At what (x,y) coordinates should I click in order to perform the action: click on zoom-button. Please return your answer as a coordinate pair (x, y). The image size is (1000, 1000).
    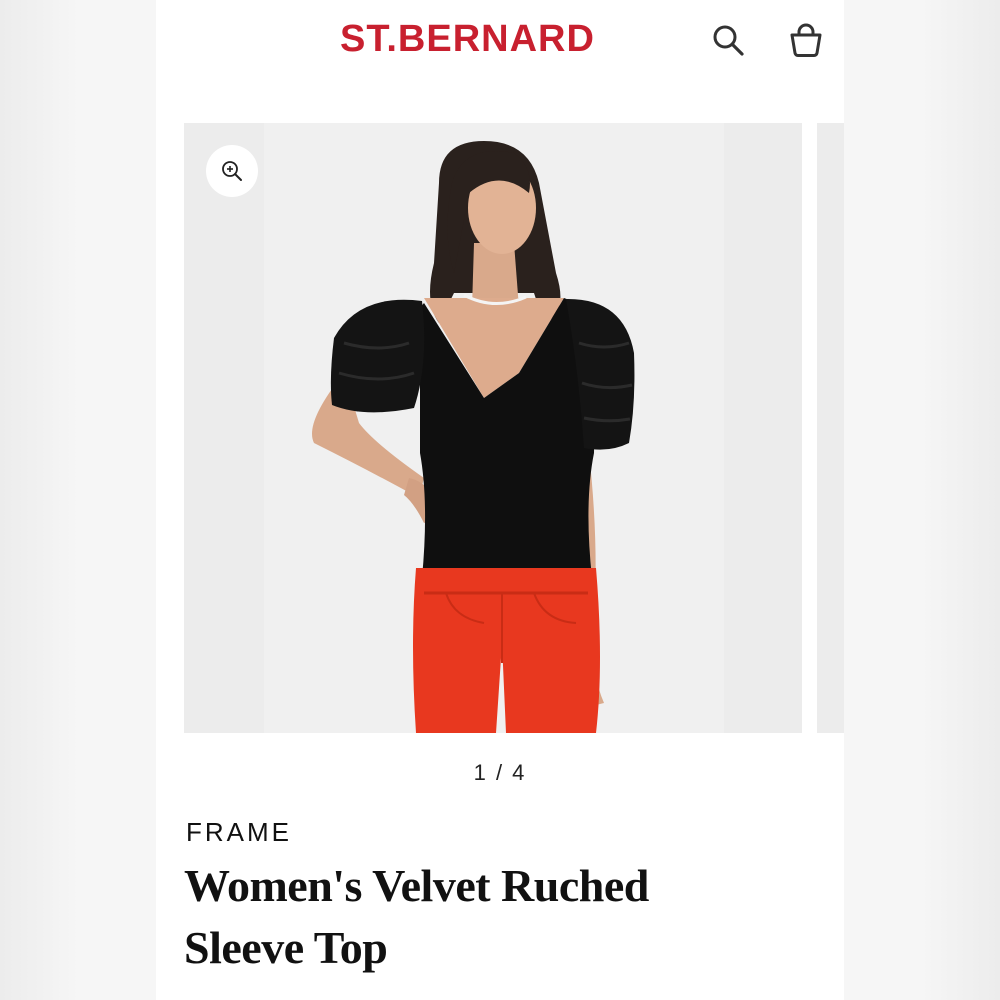
    Looking at the image, I should click on (232, 171).